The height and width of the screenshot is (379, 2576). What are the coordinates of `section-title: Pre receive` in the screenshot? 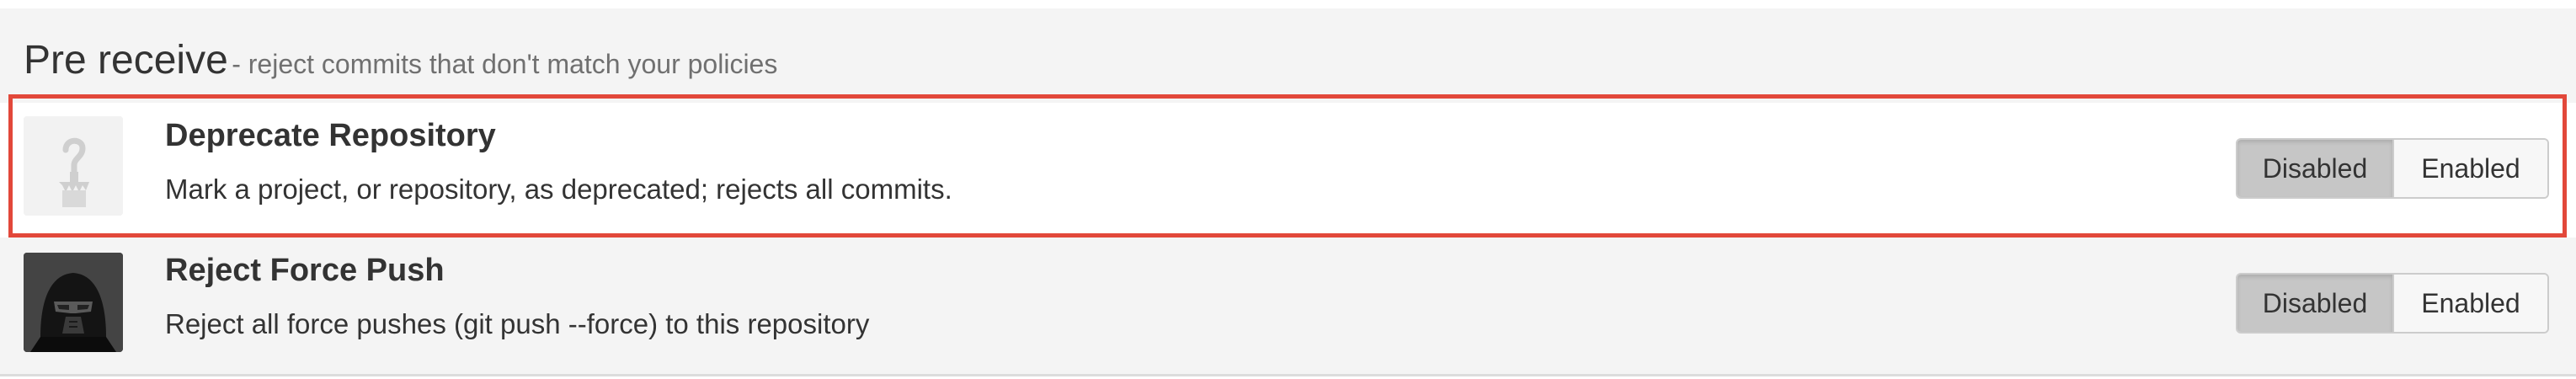 It's located at (126, 61).